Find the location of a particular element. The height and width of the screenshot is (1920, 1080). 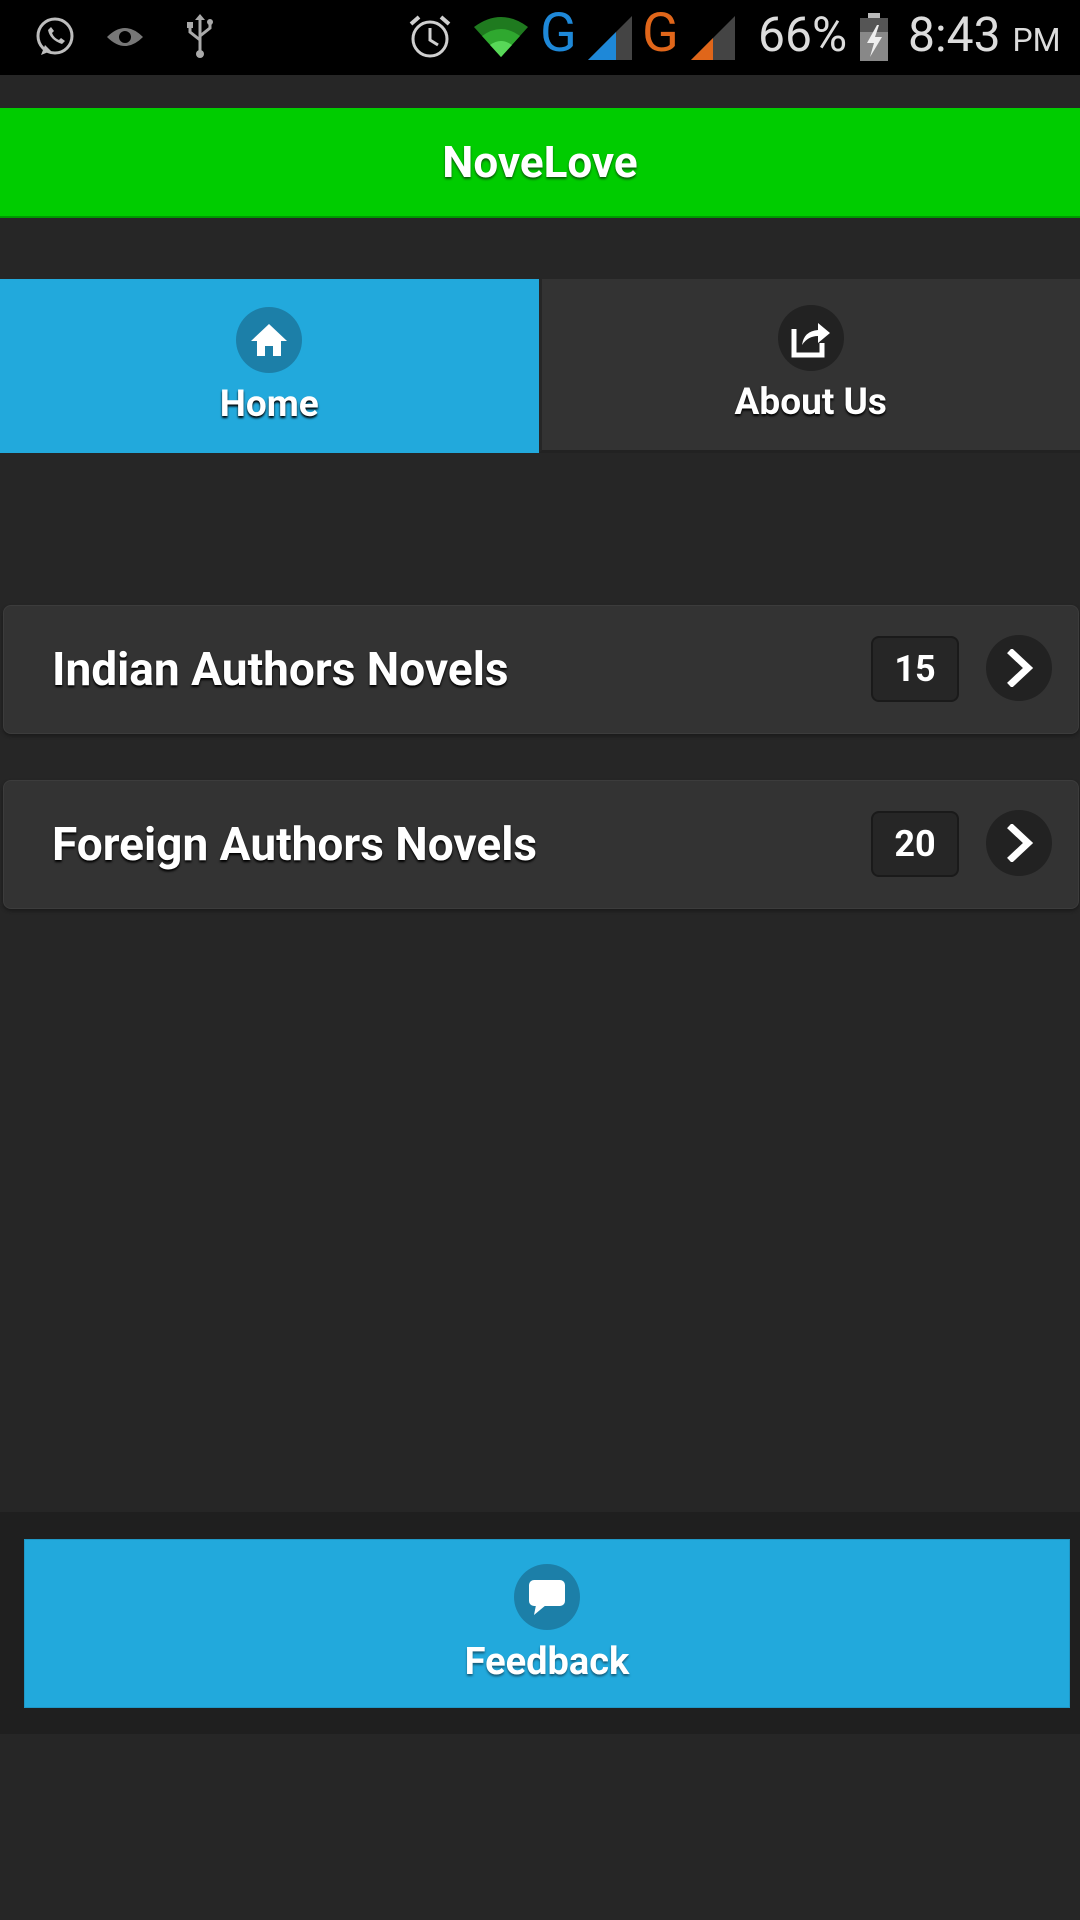

footer: Feedback is located at coordinates (540, 1623).